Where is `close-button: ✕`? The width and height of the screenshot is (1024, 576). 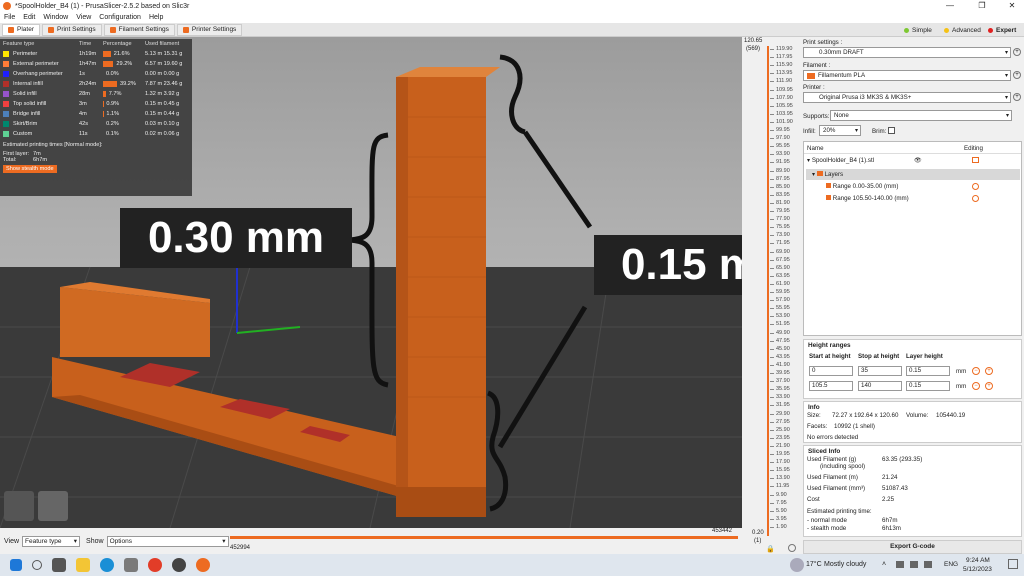
close-button: ✕ is located at coordinates (1012, 6).